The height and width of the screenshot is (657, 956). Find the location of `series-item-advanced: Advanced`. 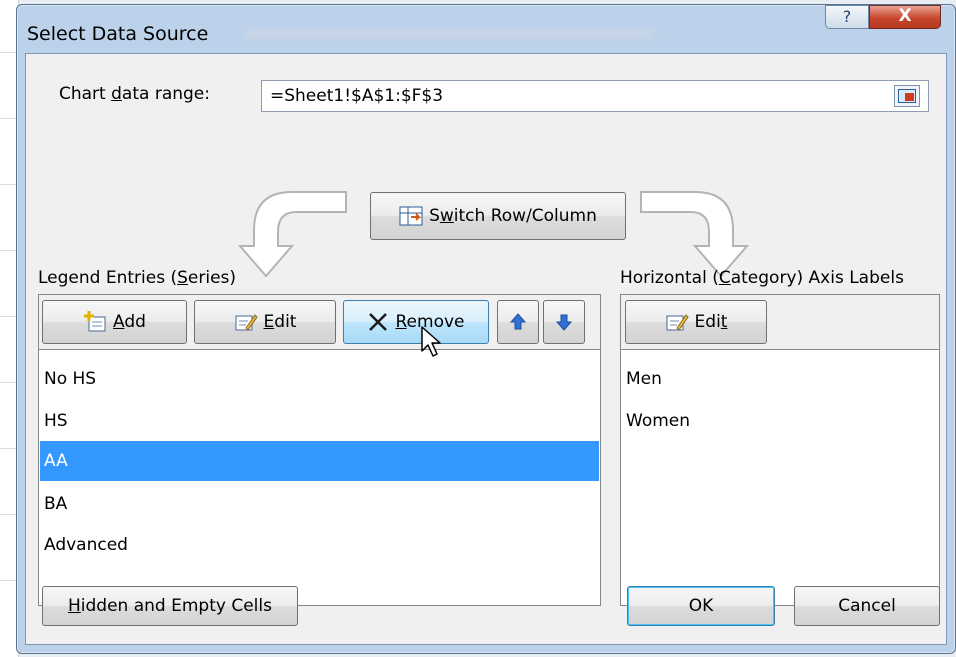

series-item-advanced: Advanced is located at coordinates (319, 545).